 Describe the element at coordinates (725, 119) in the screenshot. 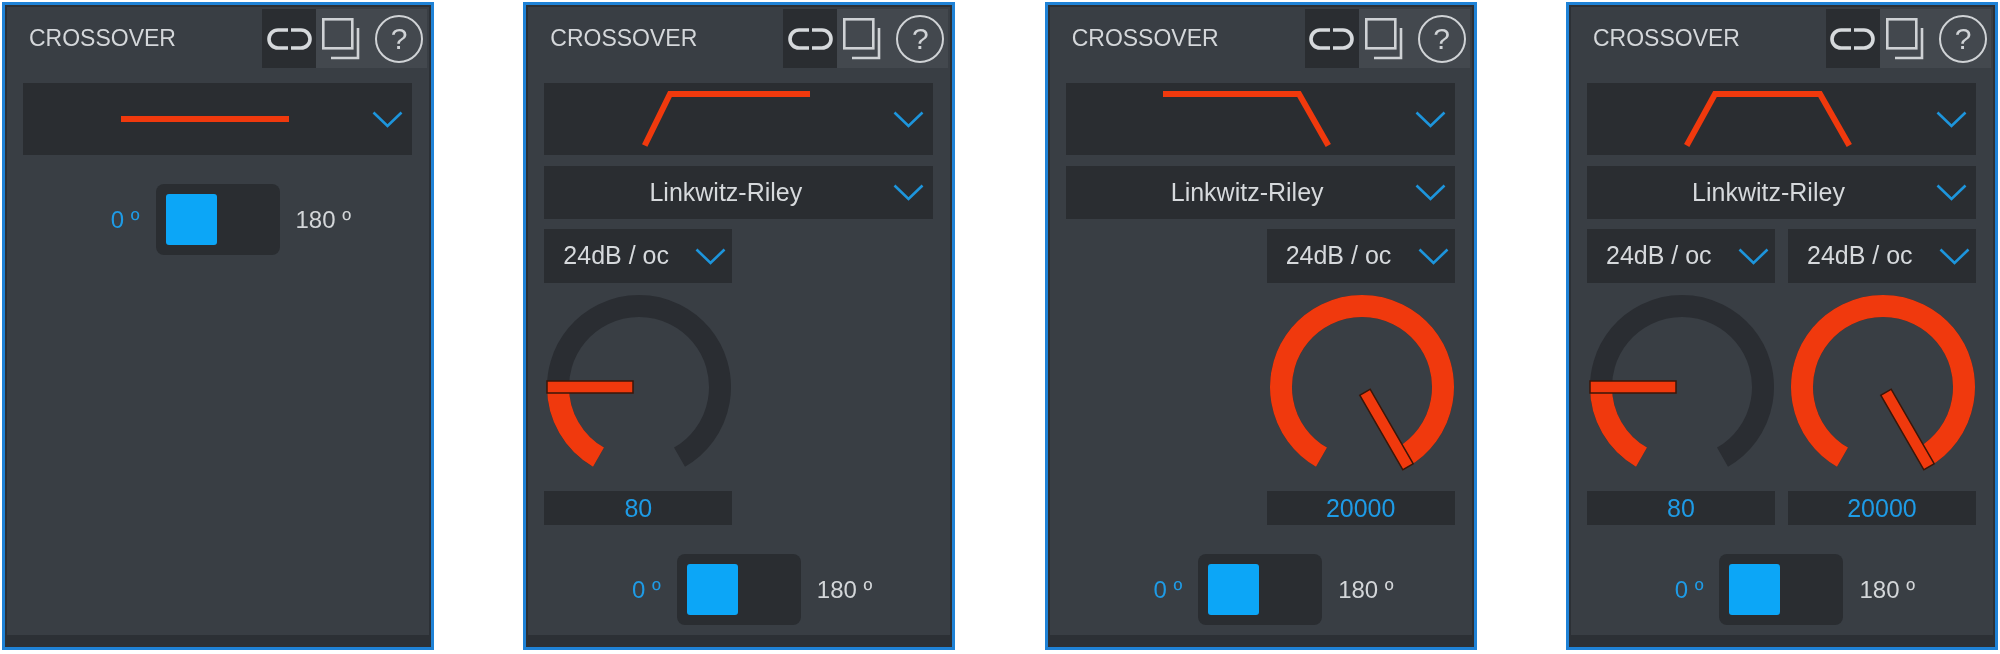

I see `high-pass-curve-icon` at that location.